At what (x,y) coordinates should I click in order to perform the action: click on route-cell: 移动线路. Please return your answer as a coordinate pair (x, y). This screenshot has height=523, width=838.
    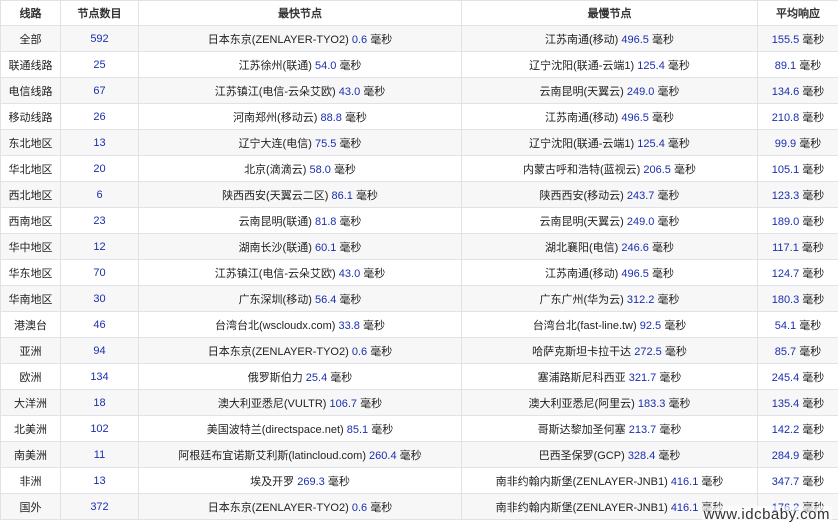
    Looking at the image, I should click on (30, 116).